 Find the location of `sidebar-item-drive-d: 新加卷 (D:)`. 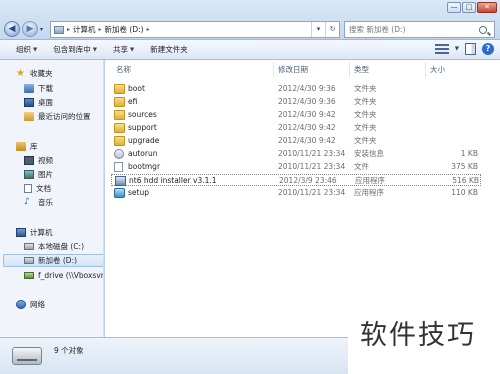

sidebar-item-drive-d: 新加卷 (D:) is located at coordinates (53, 260).